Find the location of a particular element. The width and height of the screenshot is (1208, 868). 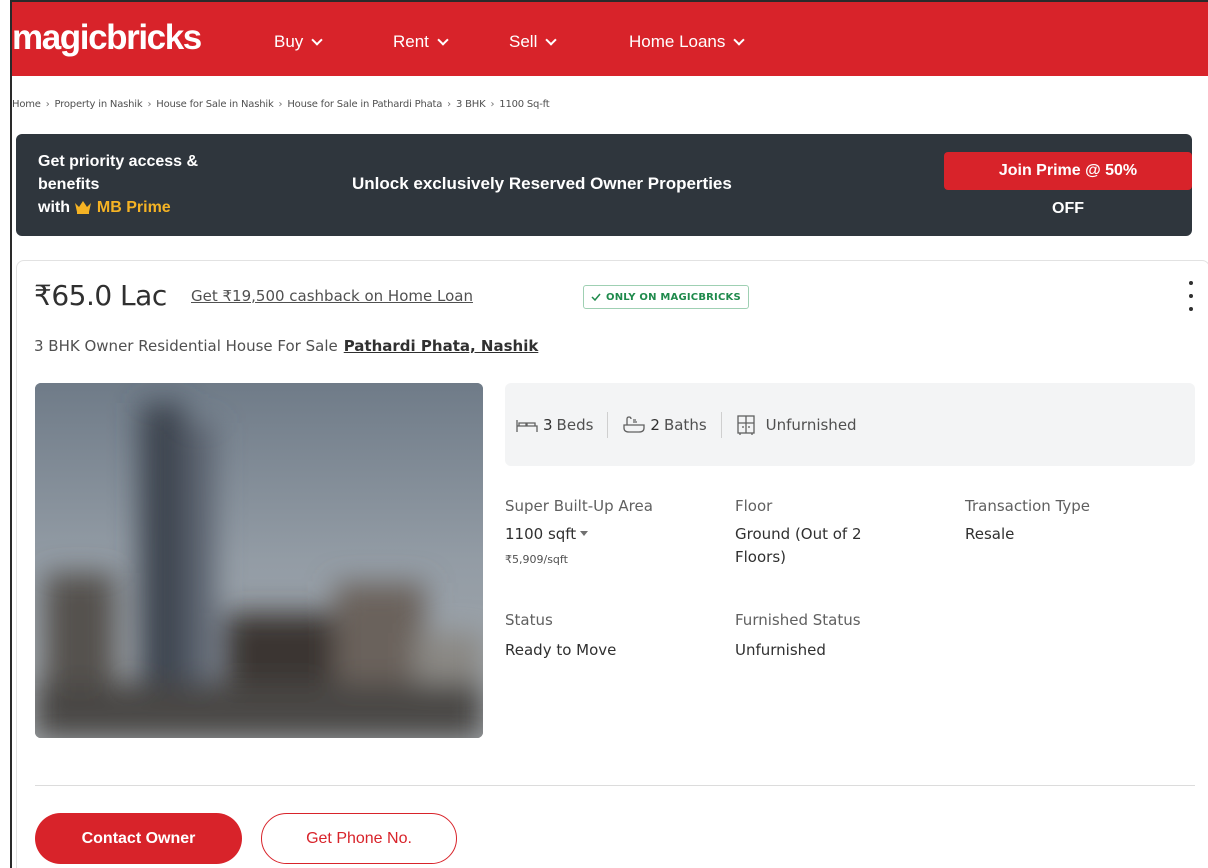

floor-label: Floor is located at coordinates (754, 506).